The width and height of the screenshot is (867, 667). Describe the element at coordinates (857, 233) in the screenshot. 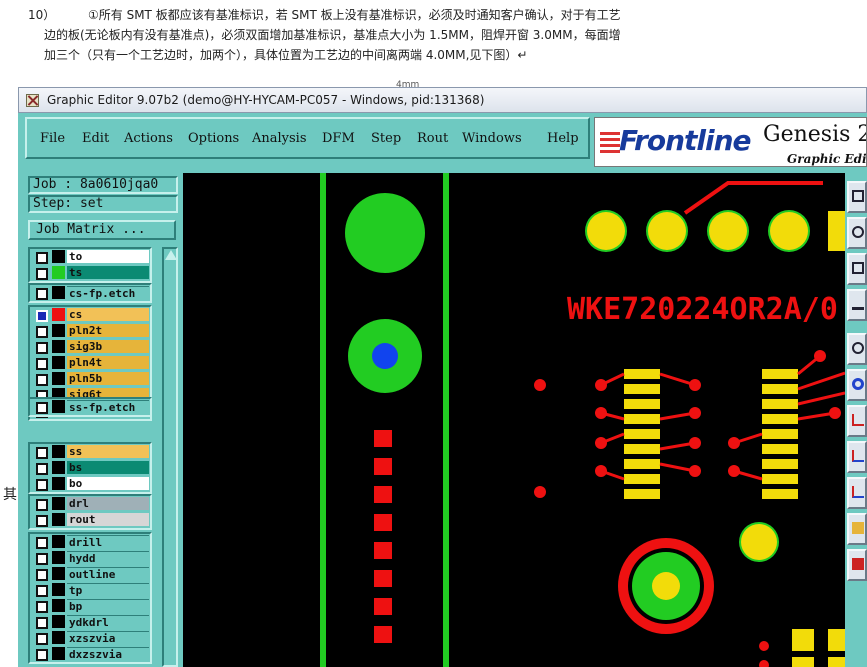

I see `tool-pan-button` at that location.